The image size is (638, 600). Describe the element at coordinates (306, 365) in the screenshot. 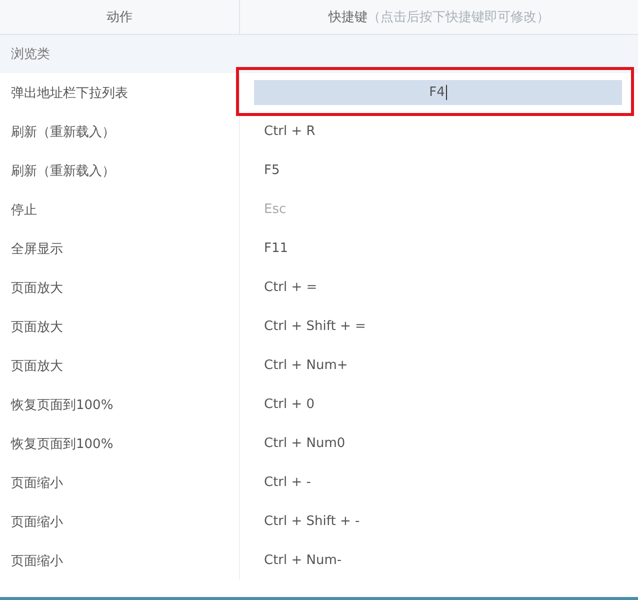

I see `shortcut-text: Ctrl + Num+` at that location.